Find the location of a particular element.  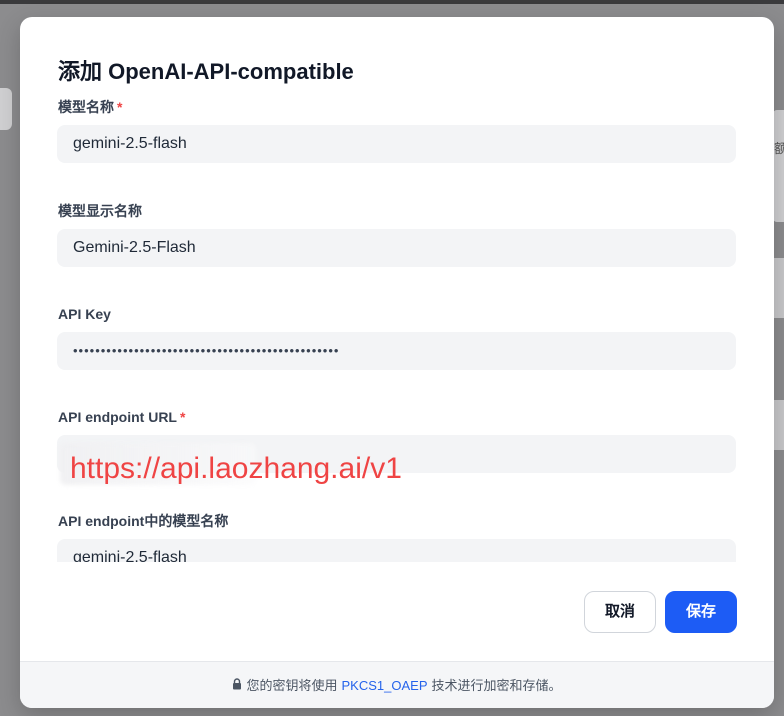

endpoint-model-name-input: gemini-2.5-flash is located at coordinates (396, 550).